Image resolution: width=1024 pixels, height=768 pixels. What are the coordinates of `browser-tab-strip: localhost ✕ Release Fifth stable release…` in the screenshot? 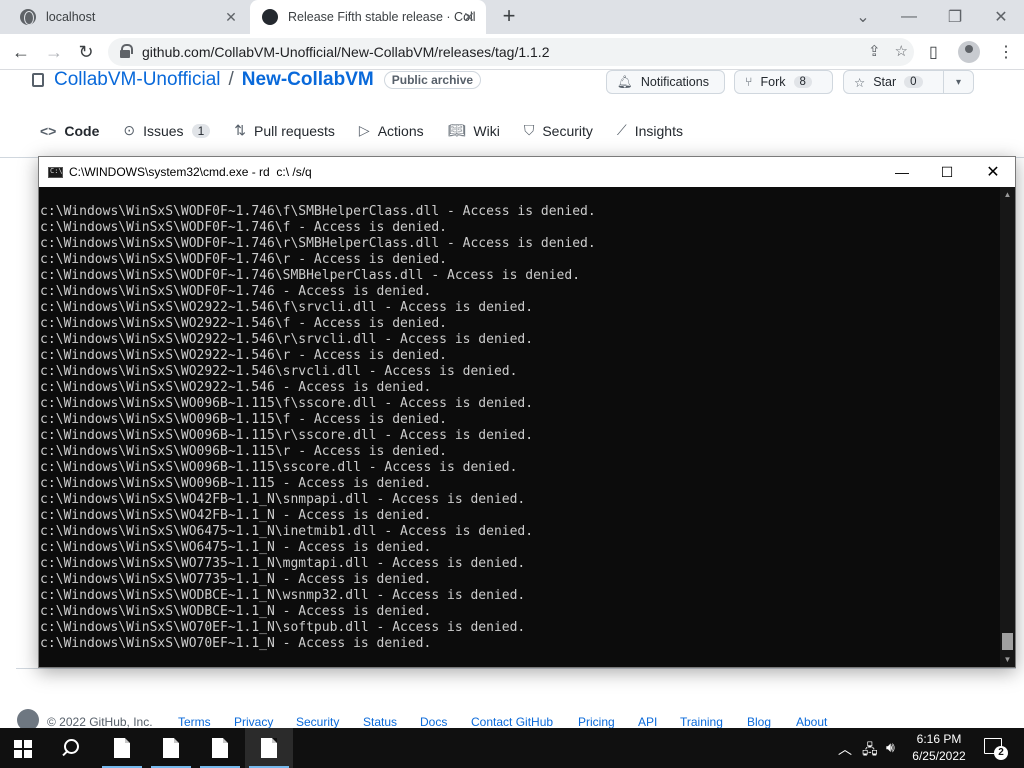 It's located at (512, 17).